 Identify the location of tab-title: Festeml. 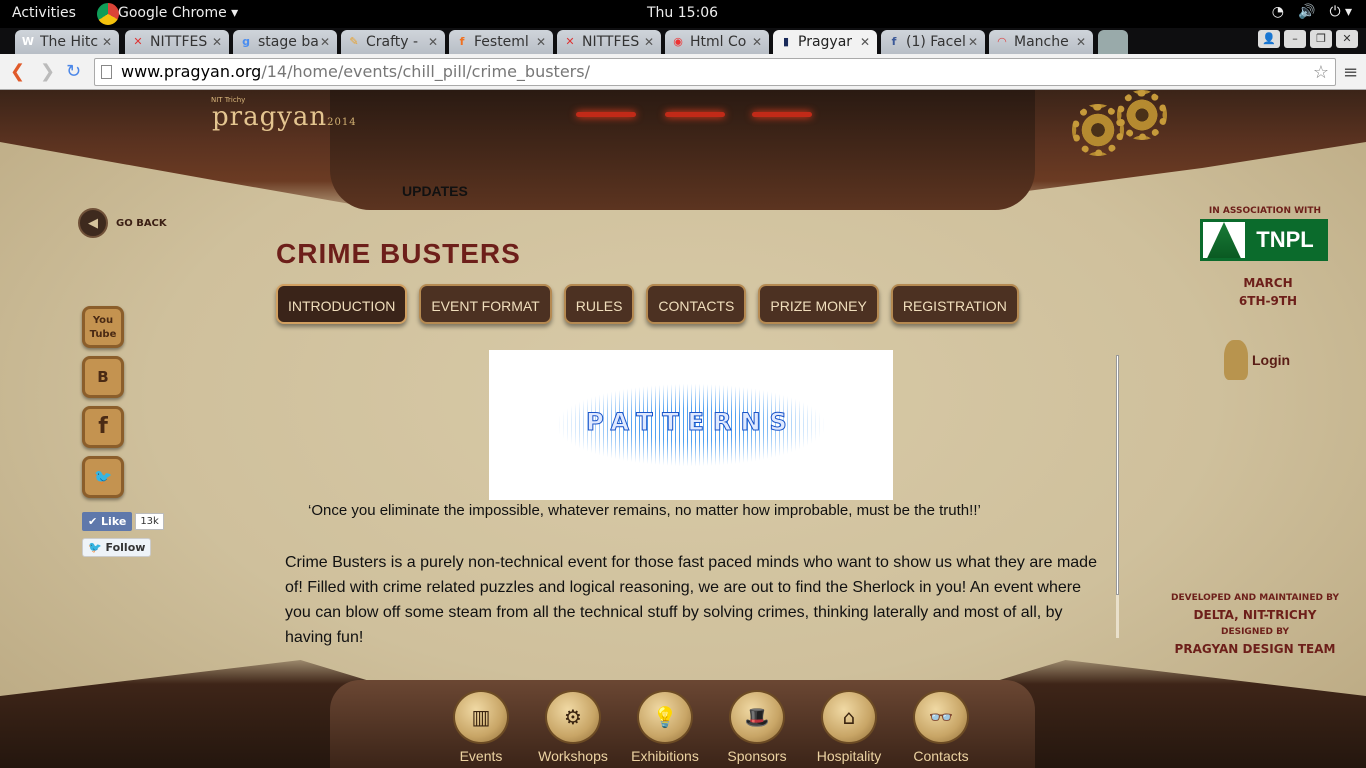
(501, 42).